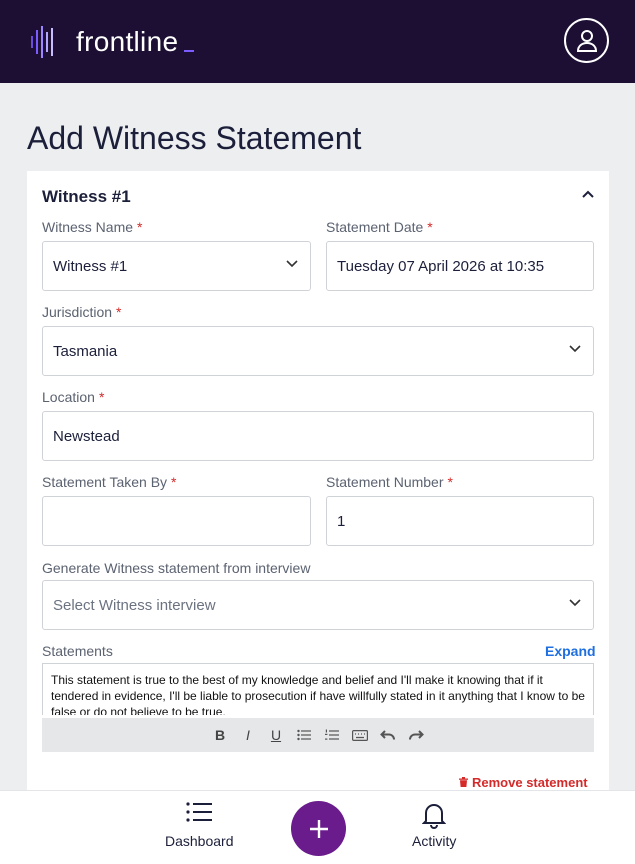  I want to click on list-icon, so click(199, 812).